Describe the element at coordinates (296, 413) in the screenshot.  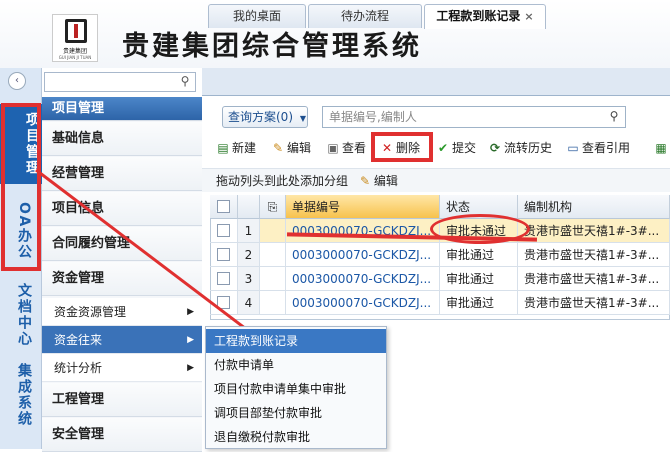
I see `submenu-item-advance-approval: 调项目部垫付款审批` at that location.